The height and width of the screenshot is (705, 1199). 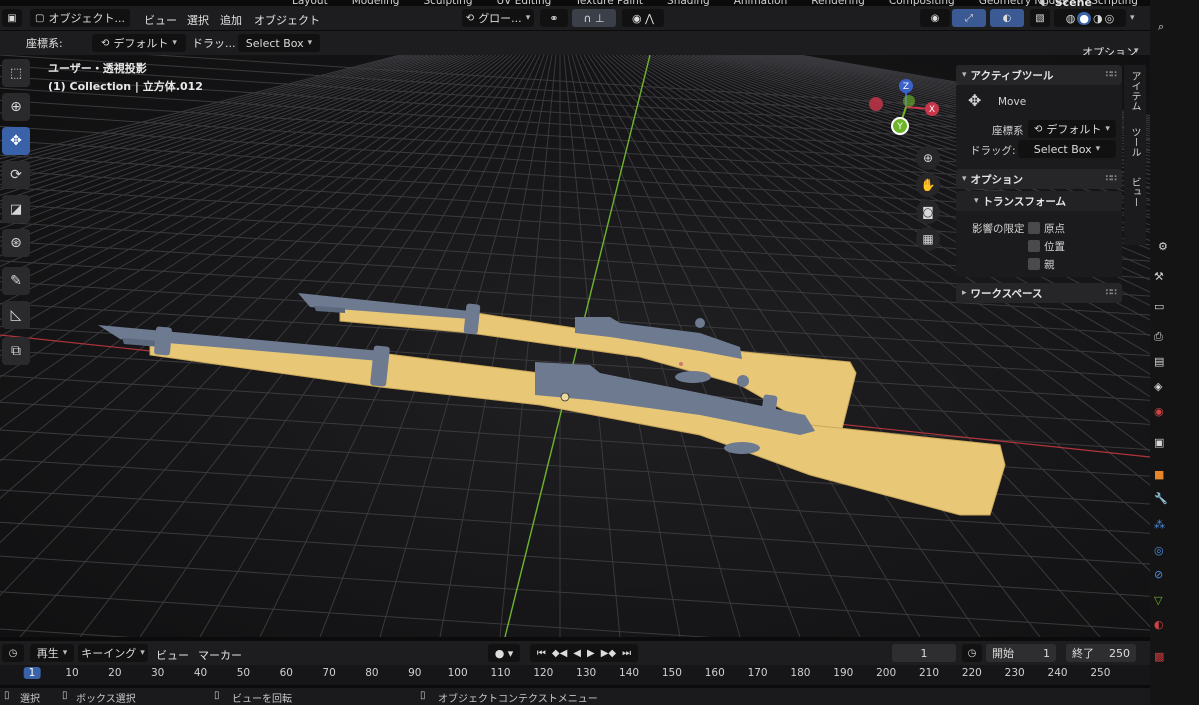 What do you see at coordinates (1034, 246) in the screenshot?
I see `affect-locations-checkbox` at bounding box center [1034, 246].